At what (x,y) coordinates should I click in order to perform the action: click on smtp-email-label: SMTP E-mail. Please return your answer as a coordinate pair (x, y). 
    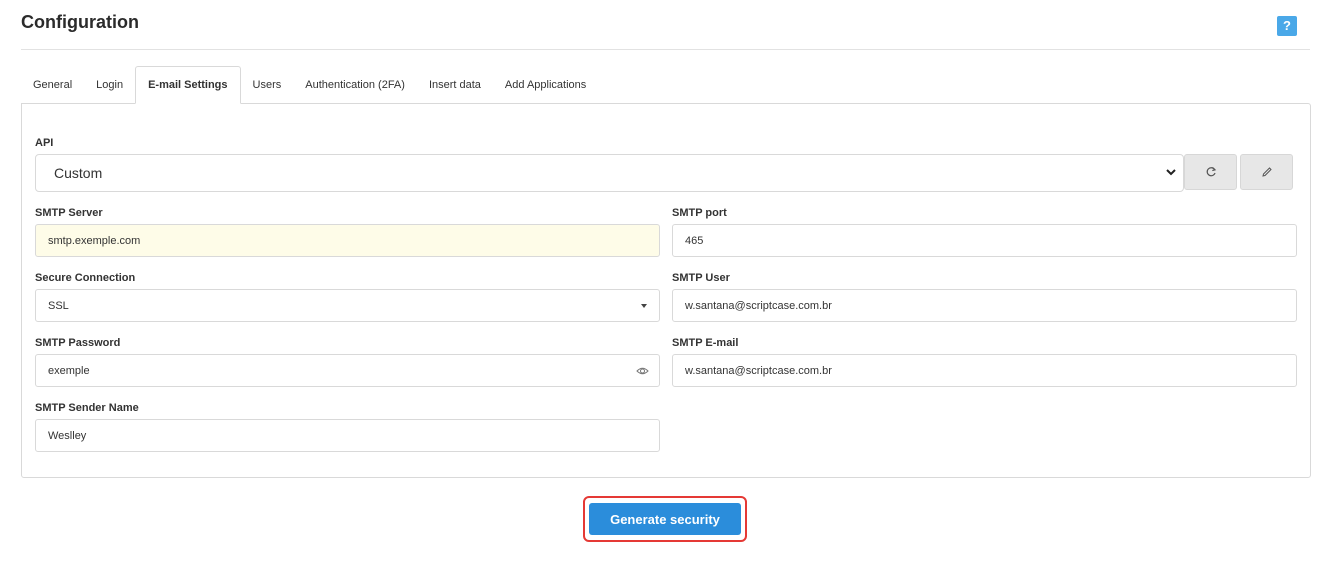
    Looking at the image, I should click on (705, 343).